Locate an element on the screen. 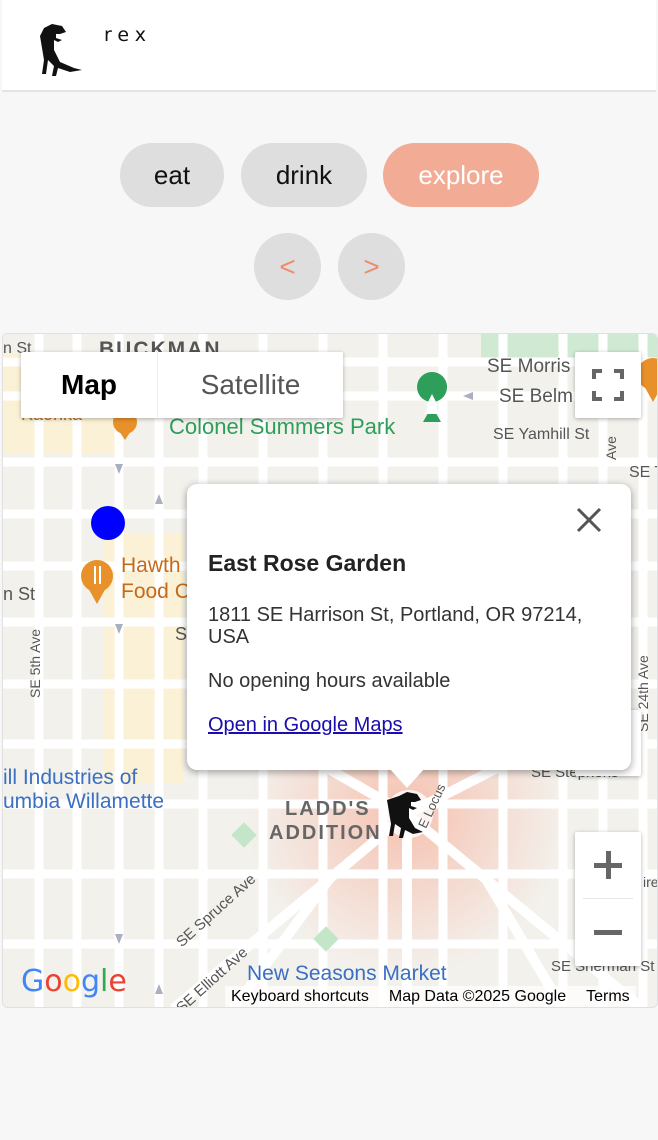  street-label: Ave is located at coordinates (611, 448).